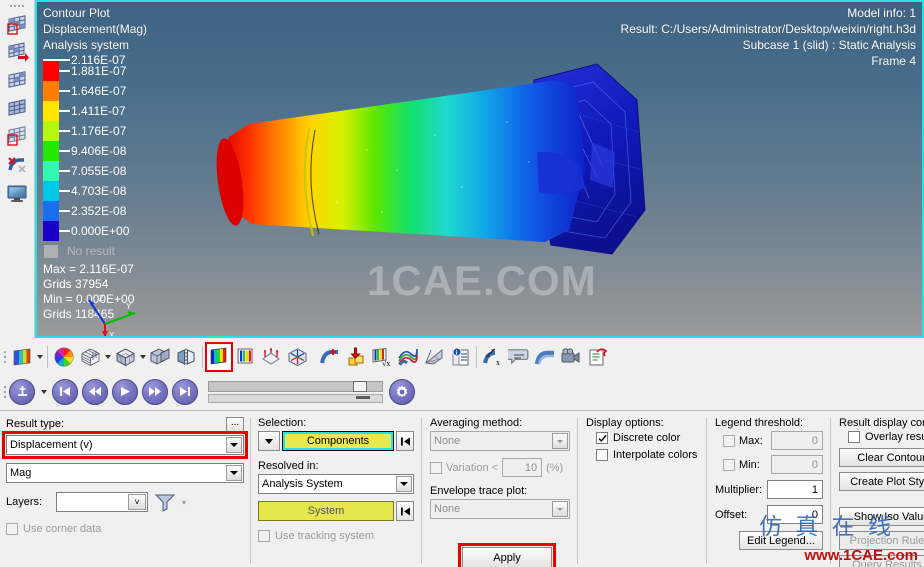  Describe the element at coordinates (17, 25) in the screenshot. I see `page-window-layout-icon` at that location.